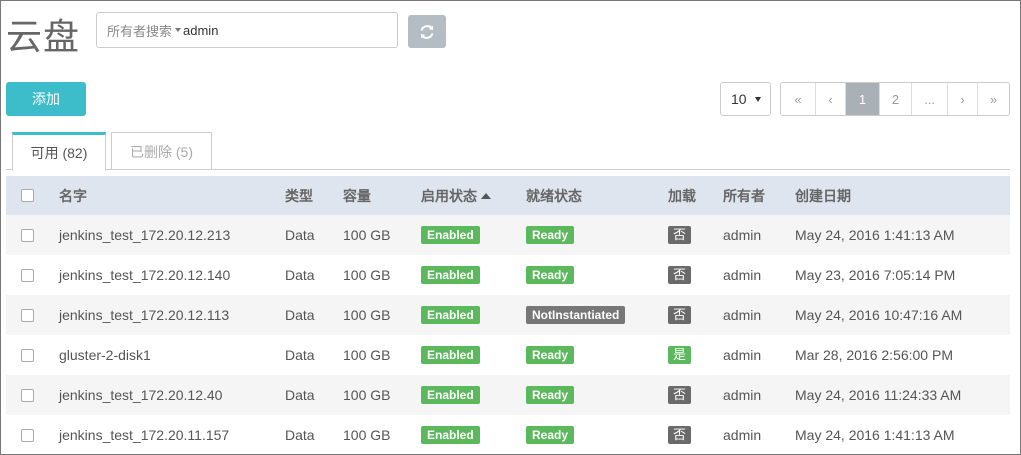 The width and height of the screenshot is (1021, 455). What do you see at coordinates (486, 195) in the screenshot?
I see `sort-ascending-icon` at bounding box center [486, 195].